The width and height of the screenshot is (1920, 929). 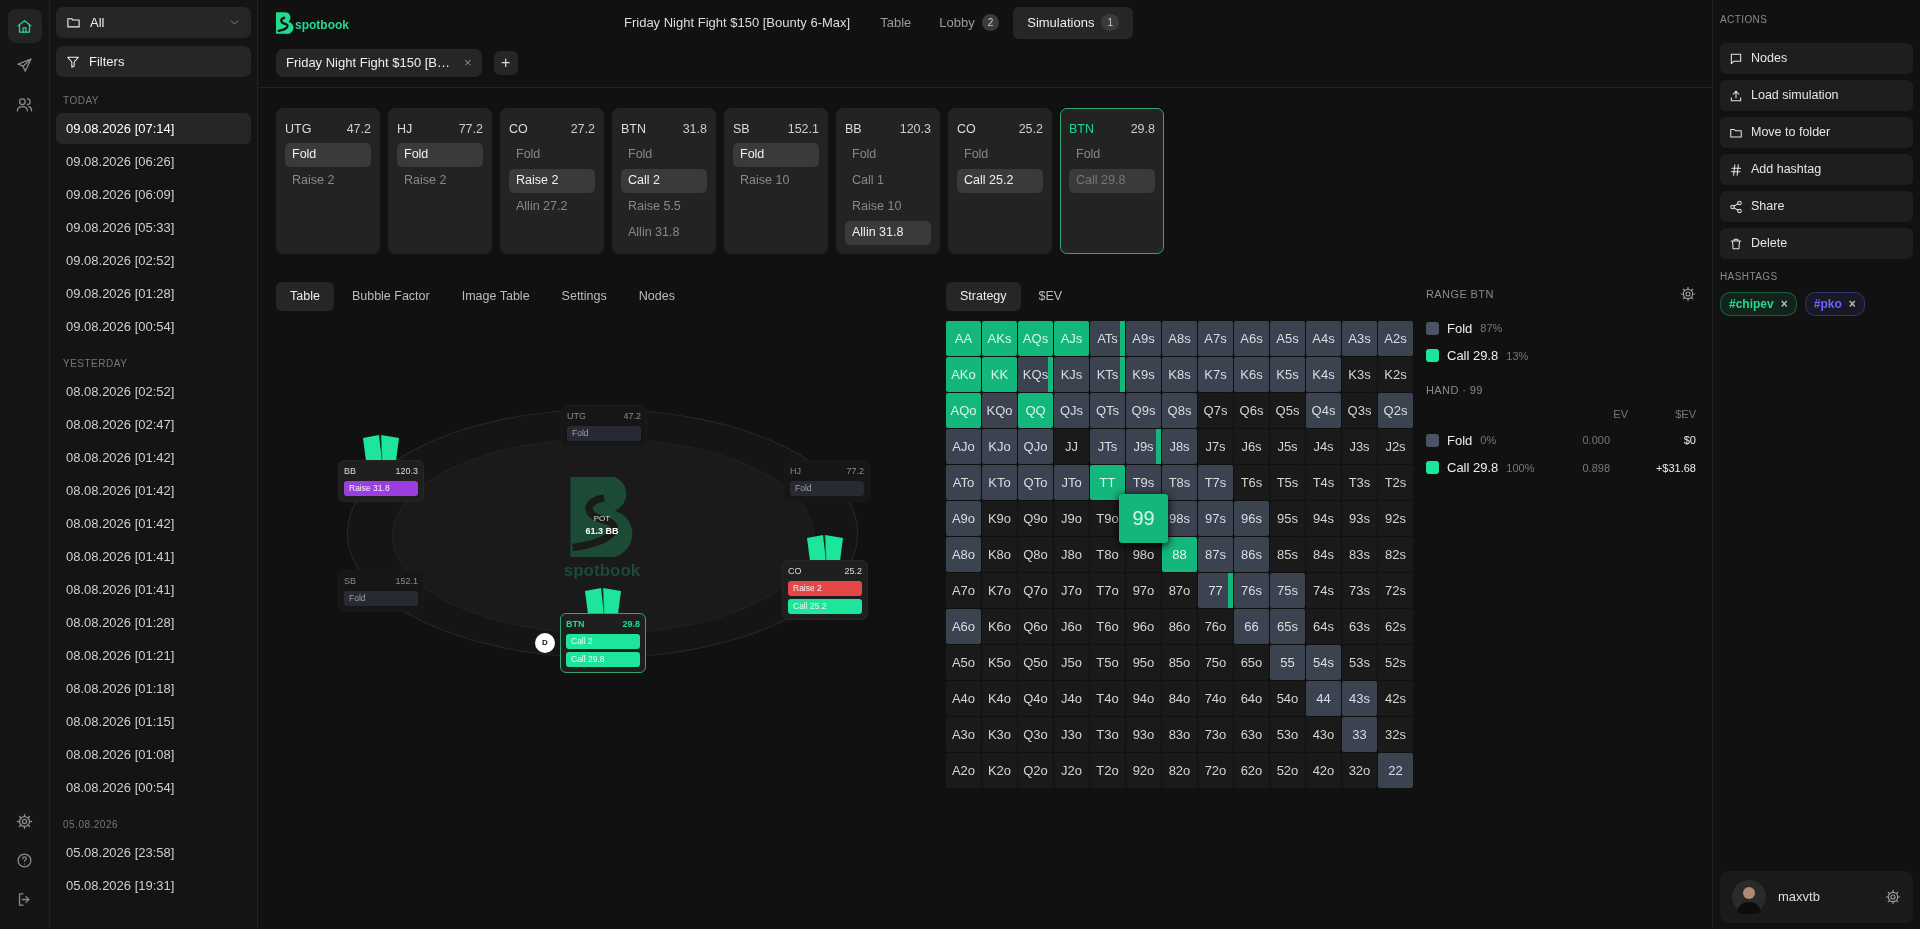 I want to click on hand-cell: 94o, so click(x=1143, y=698).